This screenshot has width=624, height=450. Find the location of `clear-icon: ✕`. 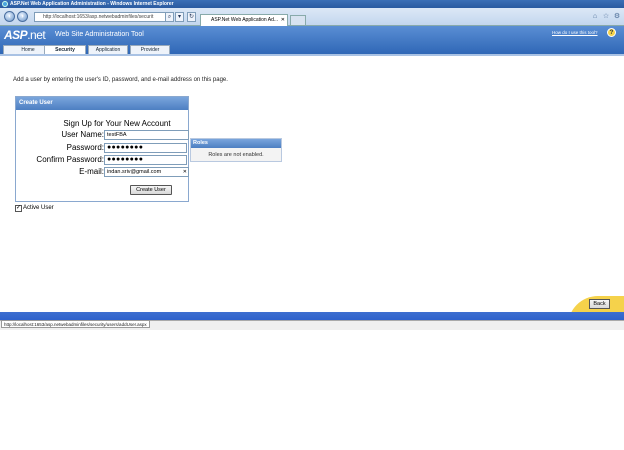

clear-icon: ✕ is located at coordinates (185, 172).